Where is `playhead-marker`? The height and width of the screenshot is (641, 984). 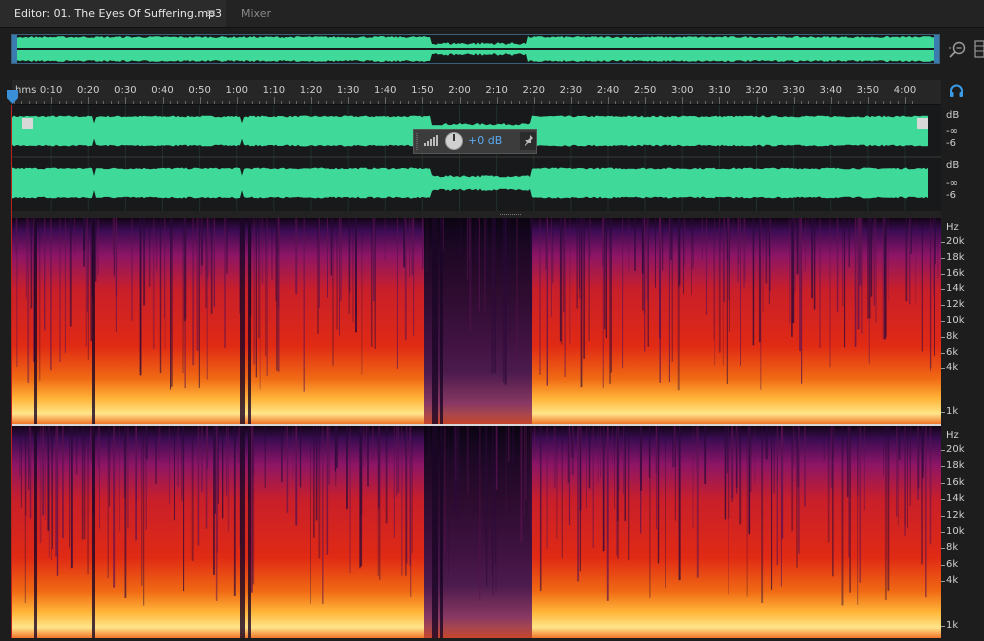
playhead-marker is located at coordinates (12, 97).